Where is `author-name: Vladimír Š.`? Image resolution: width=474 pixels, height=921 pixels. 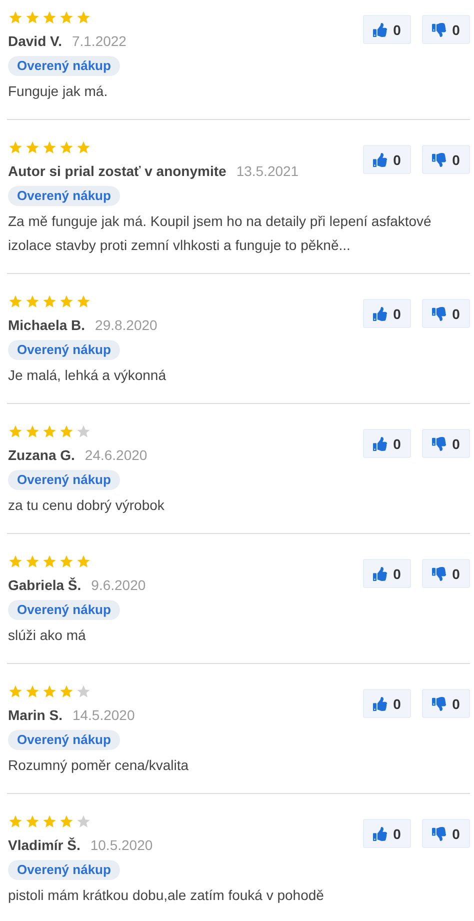
author-name: Vladimír Š. is located at coordinates (44, 845).